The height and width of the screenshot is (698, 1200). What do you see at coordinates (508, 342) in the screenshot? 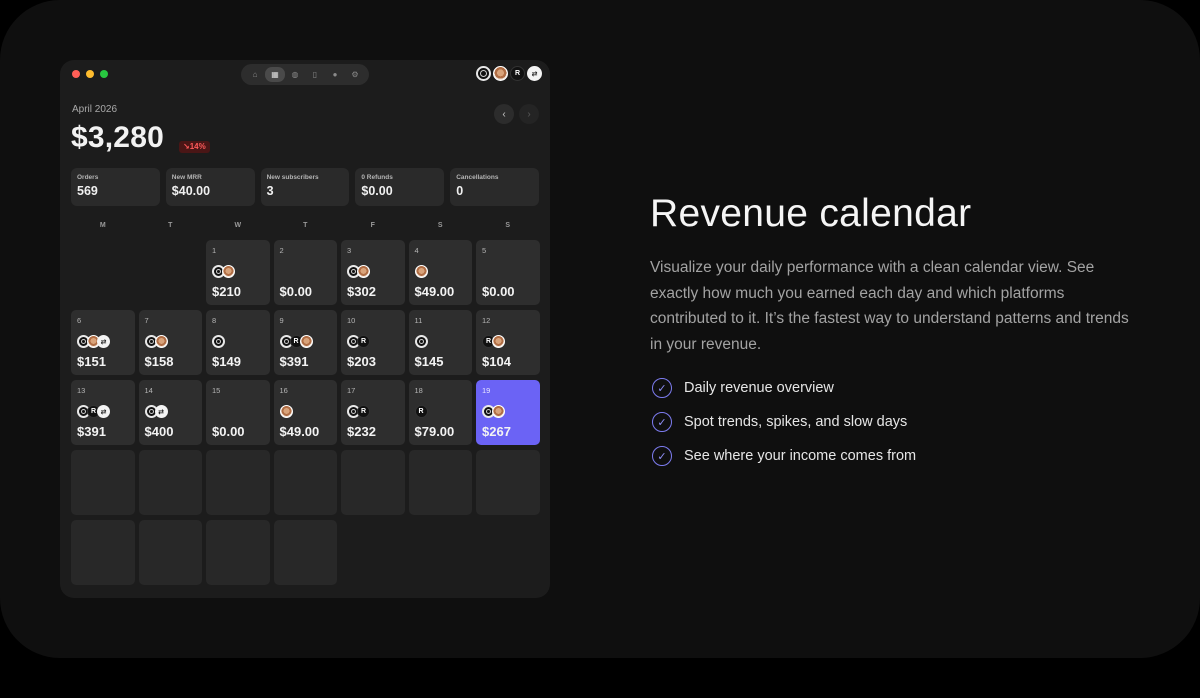
I see `calendar-day-cell: 12 R $104` at bounding box center [508, 342].